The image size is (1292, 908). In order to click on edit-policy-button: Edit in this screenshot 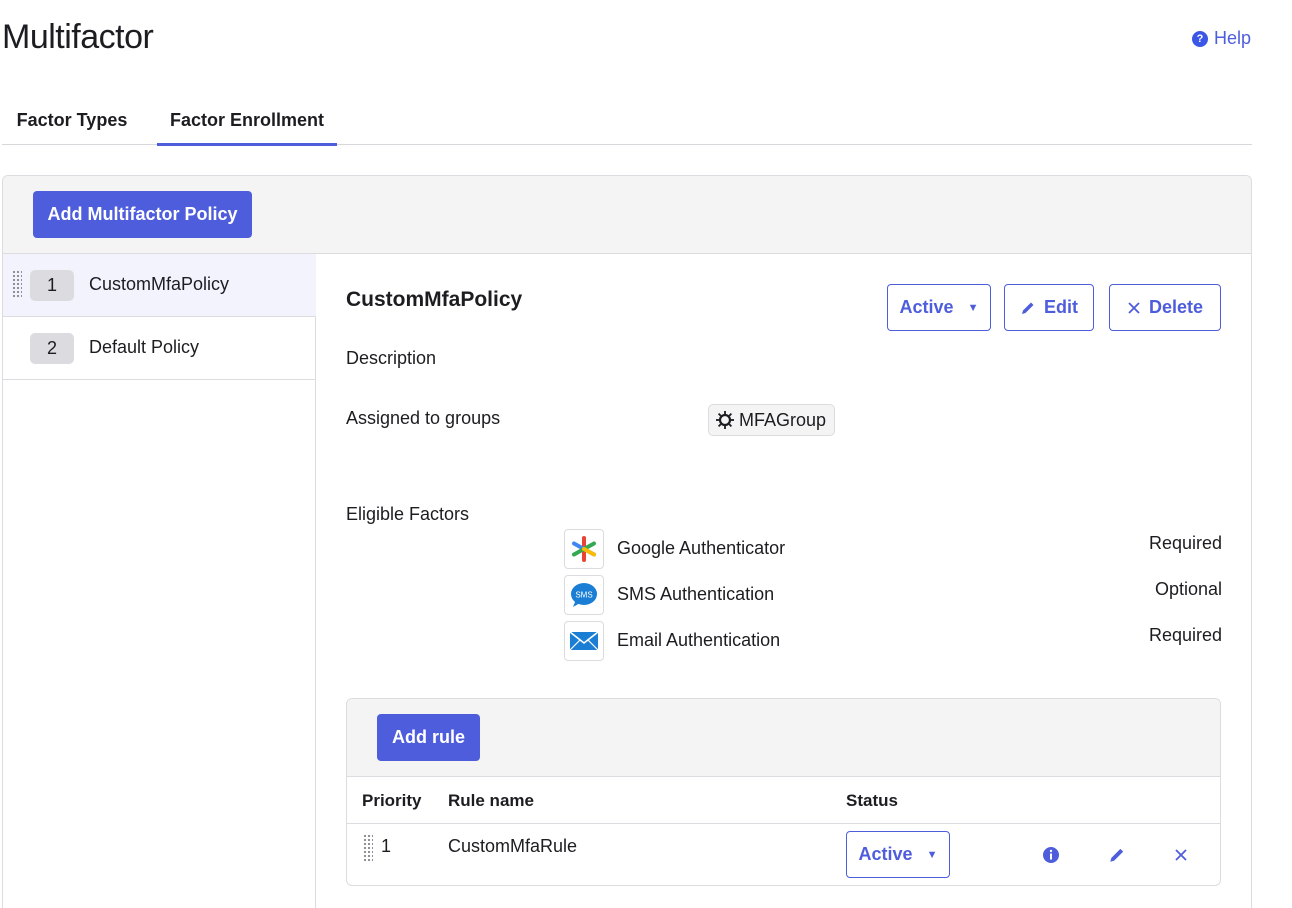, I will do `click(1049, 307)`.